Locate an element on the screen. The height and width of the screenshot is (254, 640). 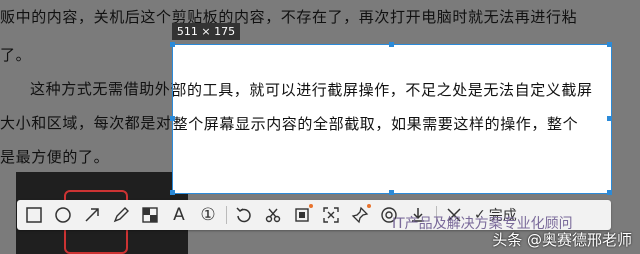
mosaic-icon is located at coordinates (150, 215).